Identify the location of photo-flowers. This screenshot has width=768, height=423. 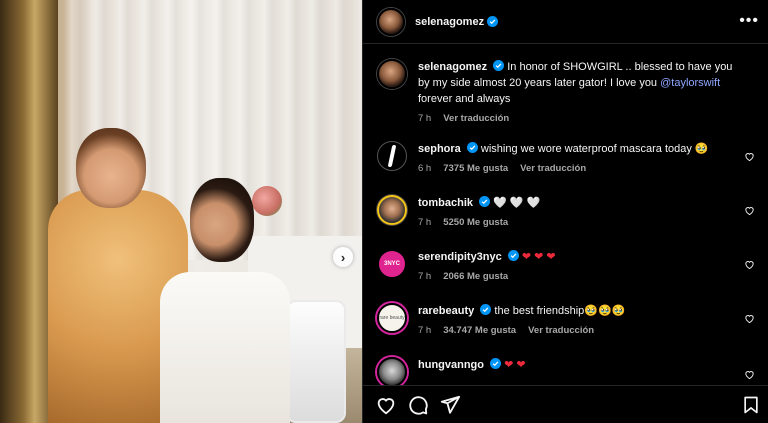
(267, 201).